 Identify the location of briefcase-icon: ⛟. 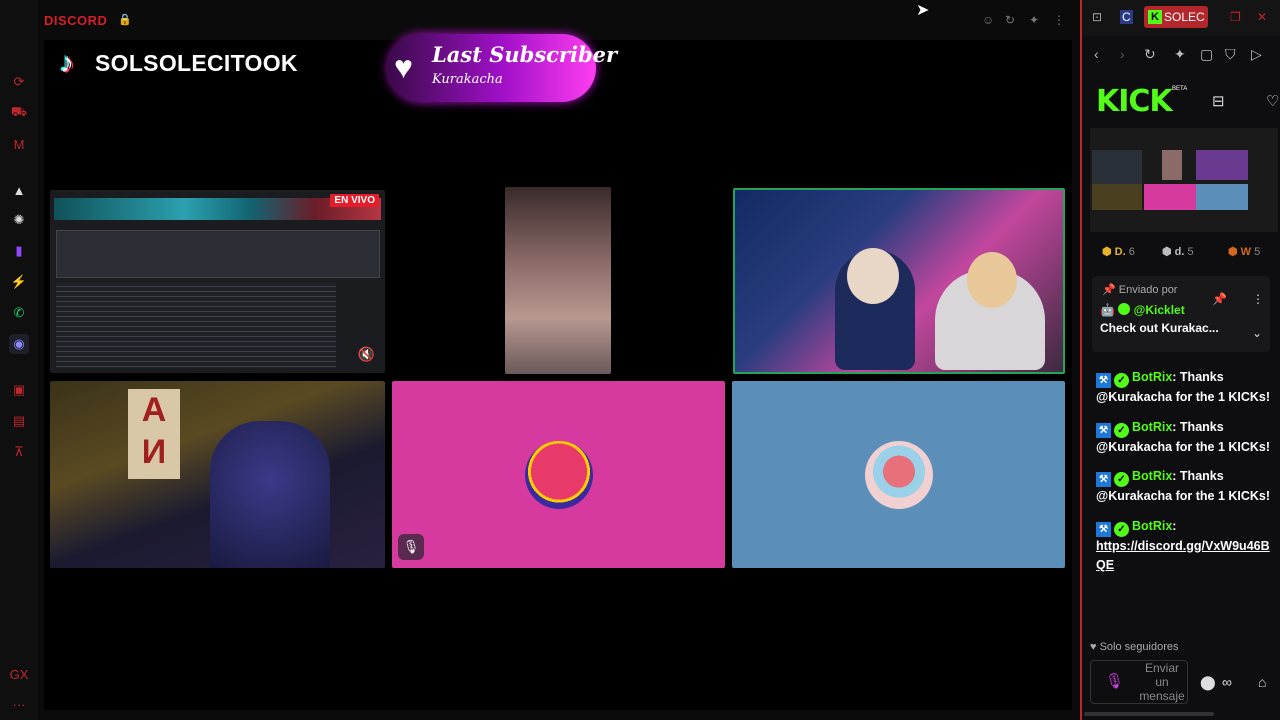
(19, 113).